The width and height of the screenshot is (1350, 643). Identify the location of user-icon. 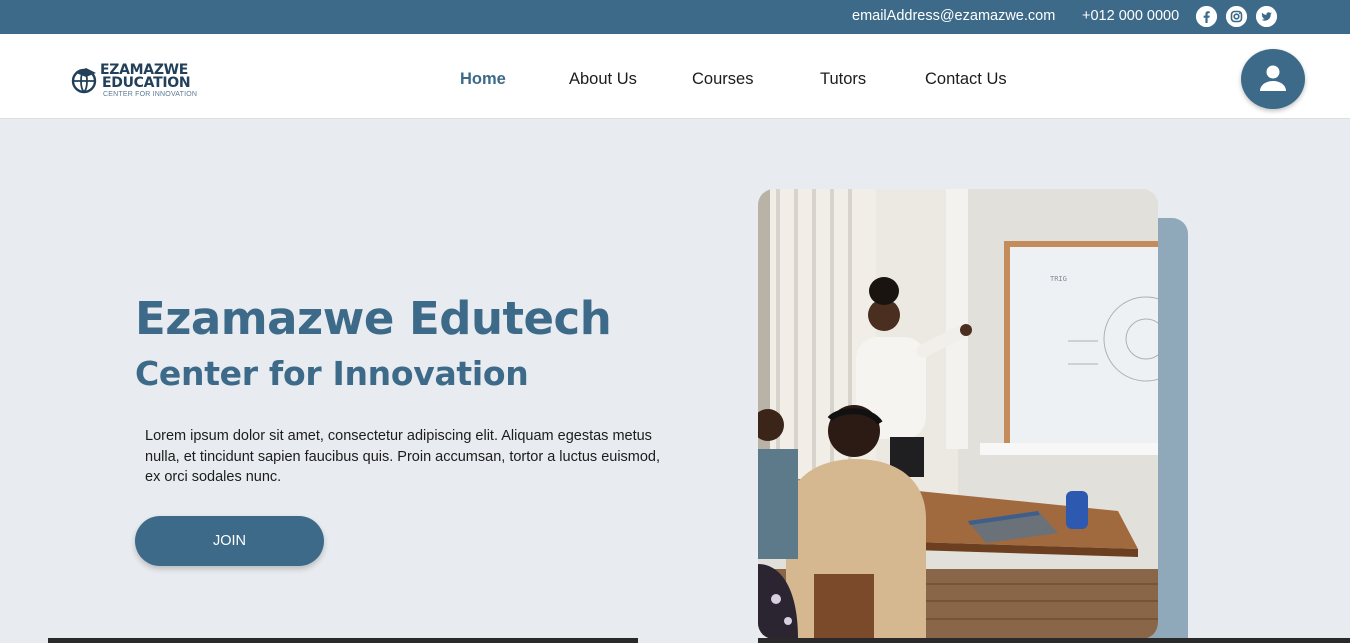
(1273, 78).